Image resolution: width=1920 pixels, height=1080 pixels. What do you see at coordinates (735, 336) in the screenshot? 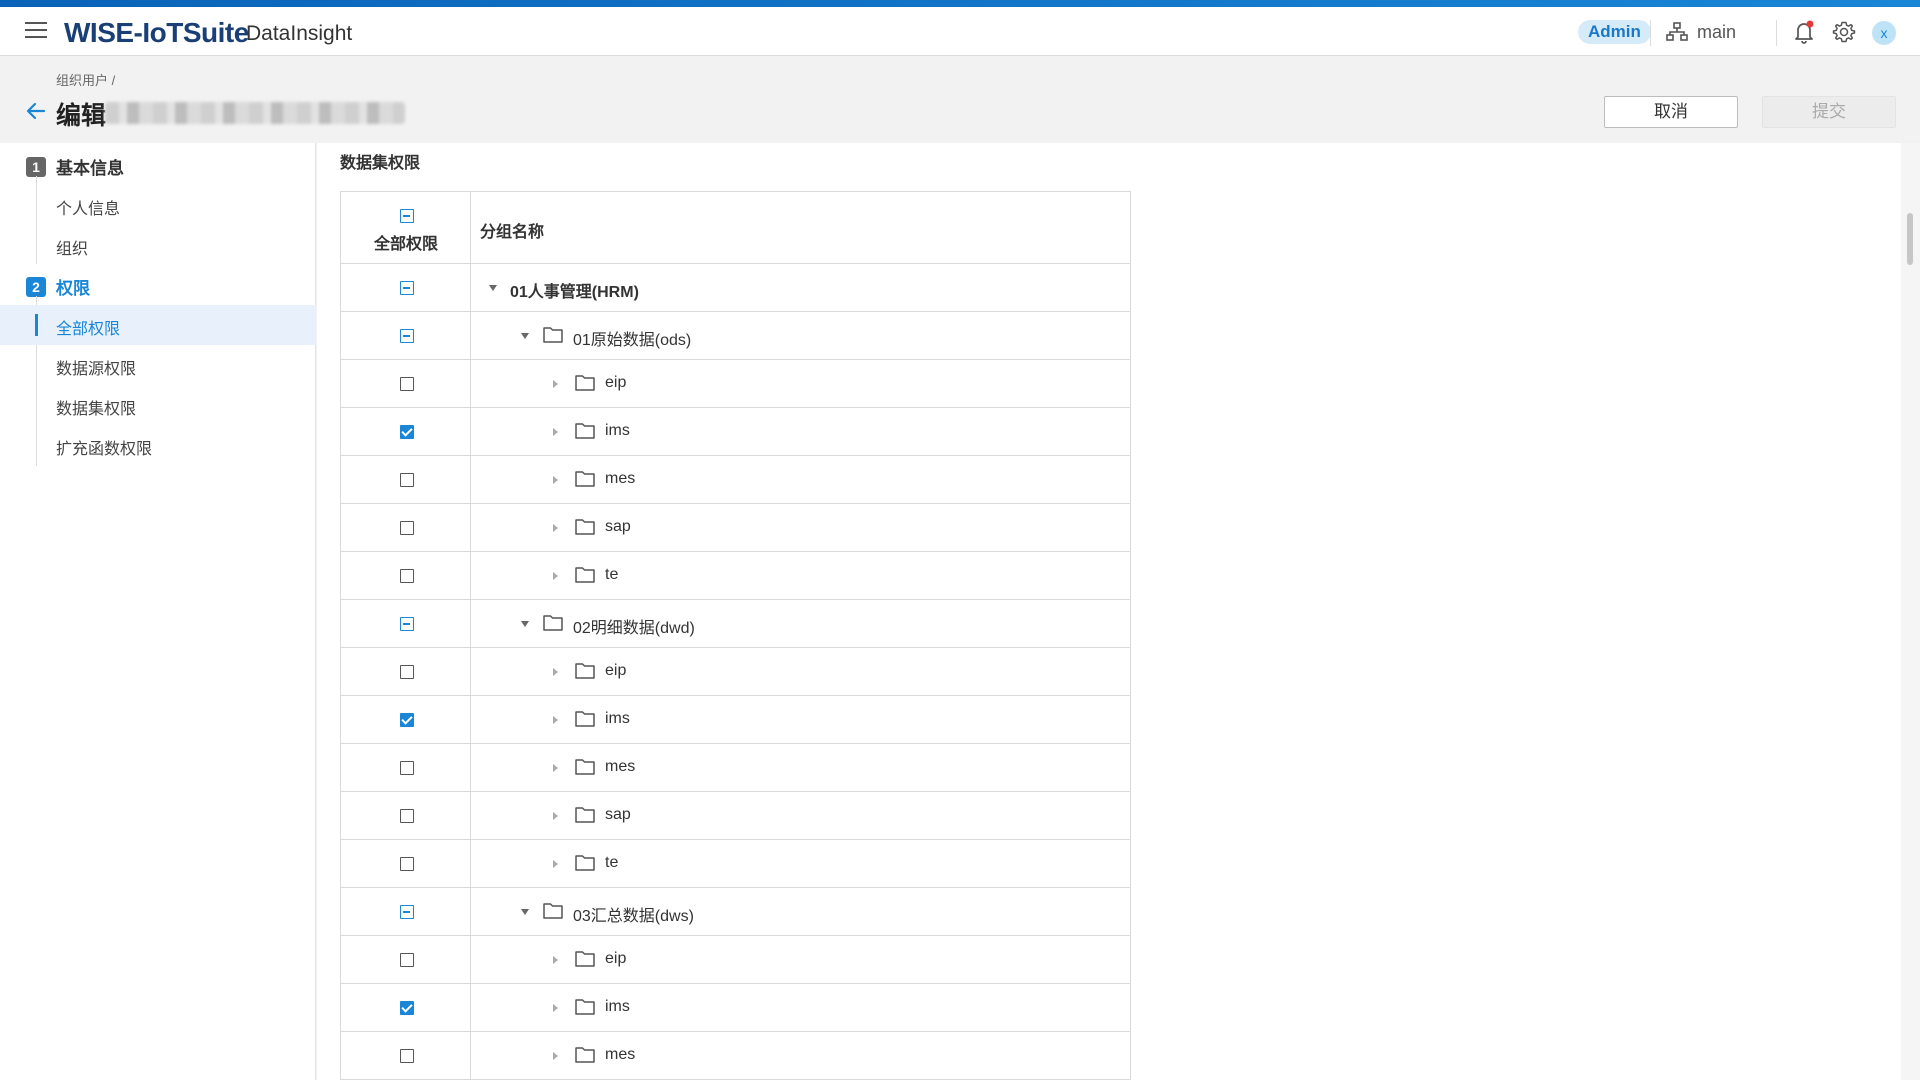
I see `table-row: 01原始数据(ods)` at bounding box center [735, 336].